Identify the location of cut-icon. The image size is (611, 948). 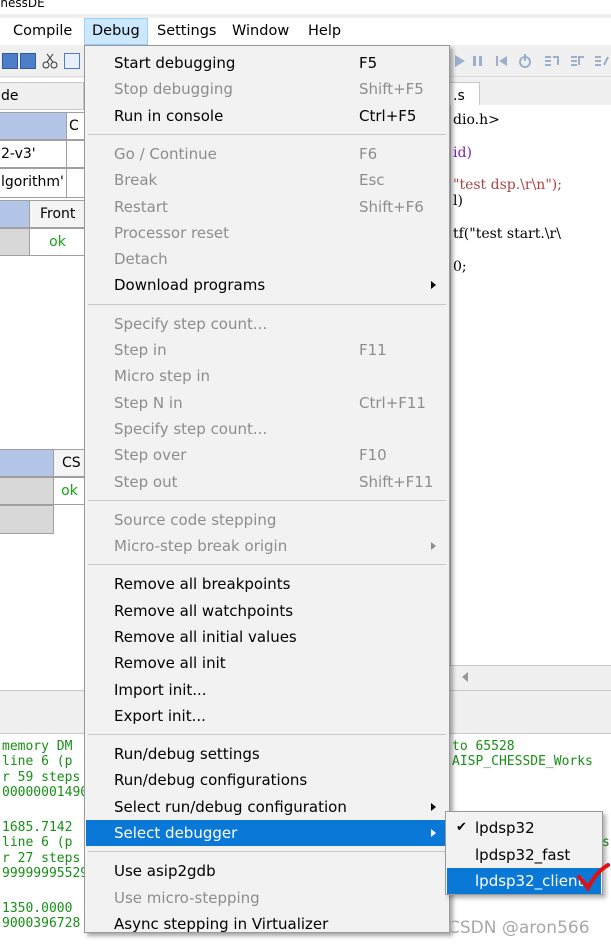
(50, 61).